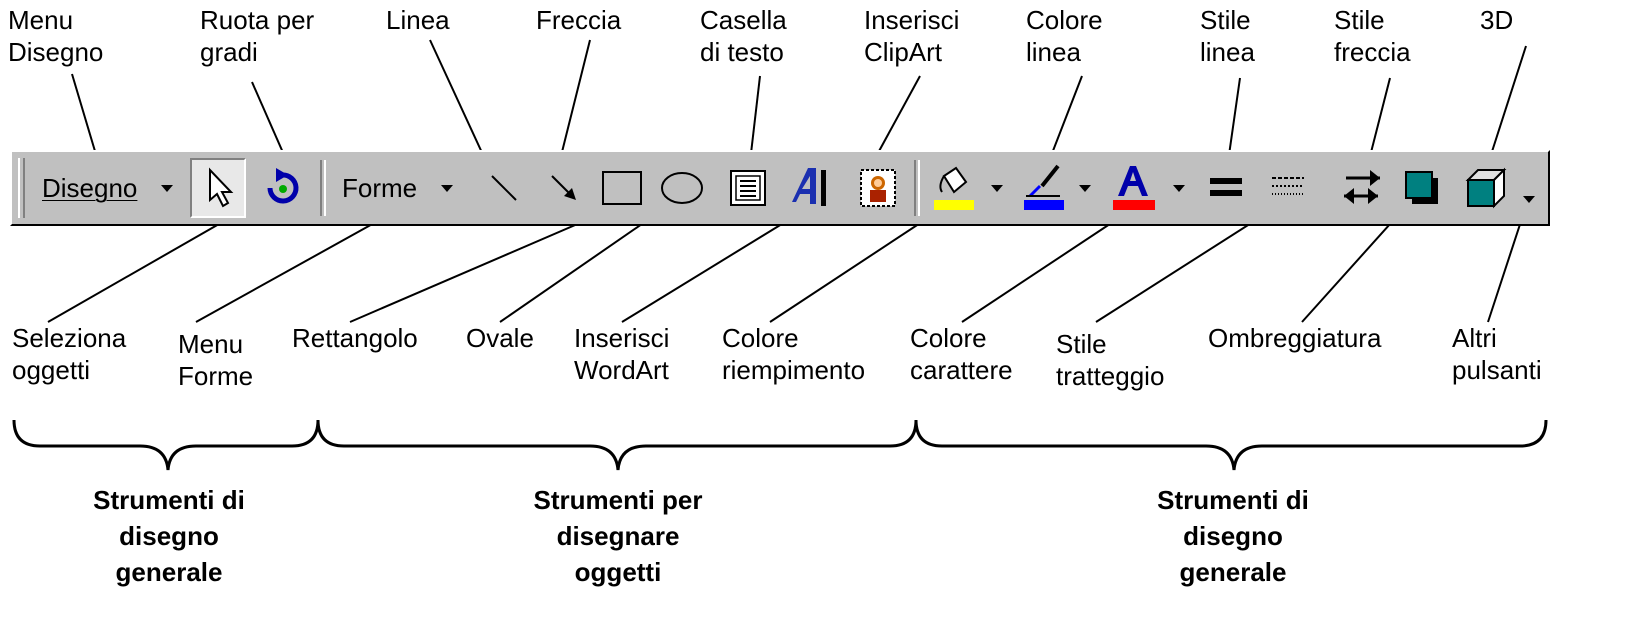  I want to click on group-label-strumenti-oggetti: Strumenti per disegnare oggetti, so click(618, 536).